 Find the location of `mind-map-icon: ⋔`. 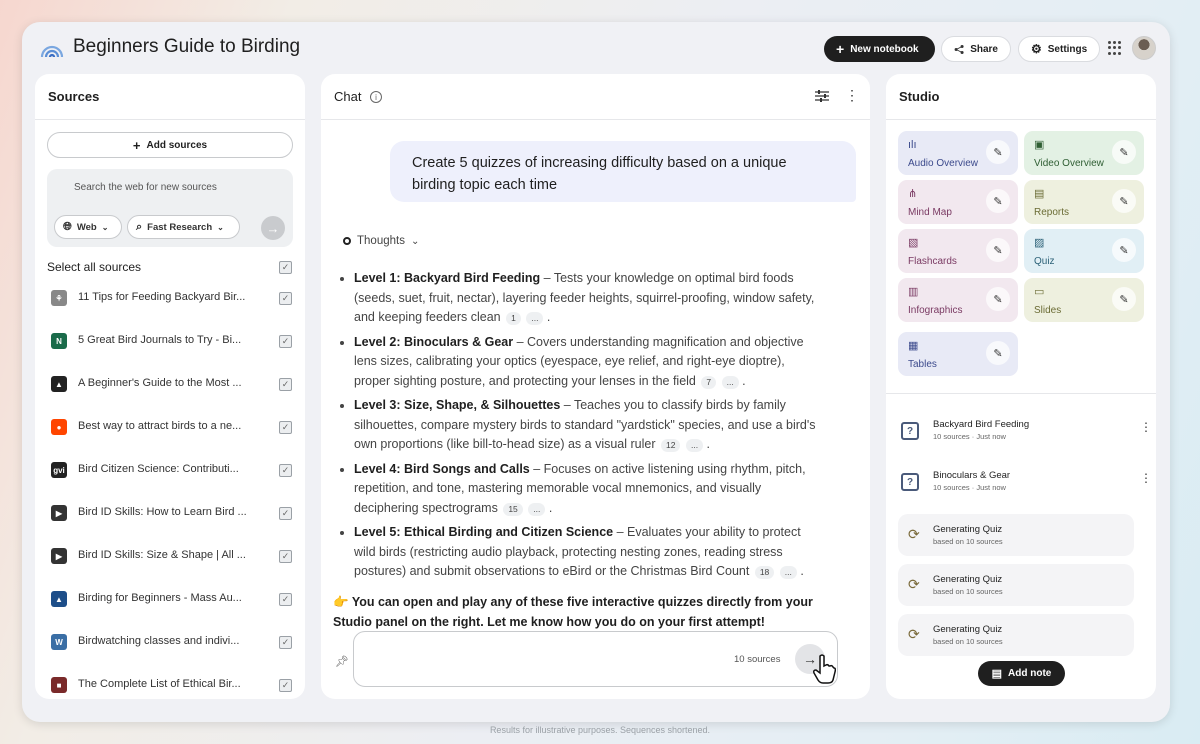

mind-map-icon: ⋔ is located at coordinates (913, 194).